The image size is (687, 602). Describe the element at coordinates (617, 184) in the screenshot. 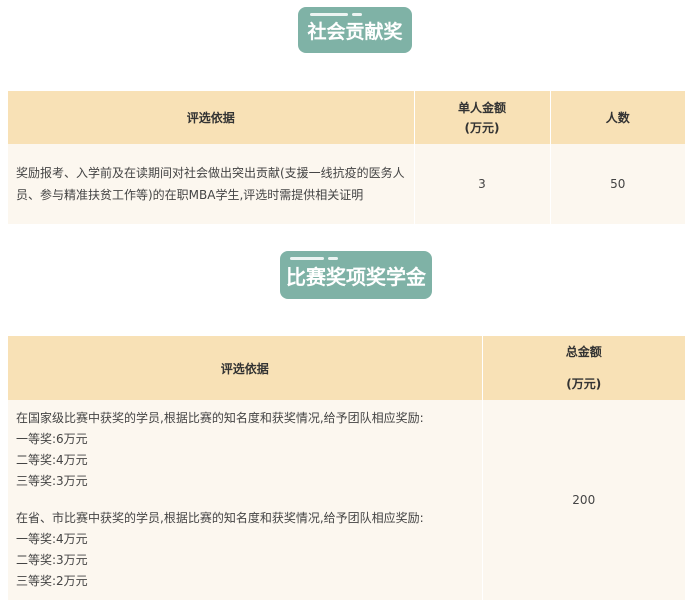

I see `cell-people: 50` at that location.